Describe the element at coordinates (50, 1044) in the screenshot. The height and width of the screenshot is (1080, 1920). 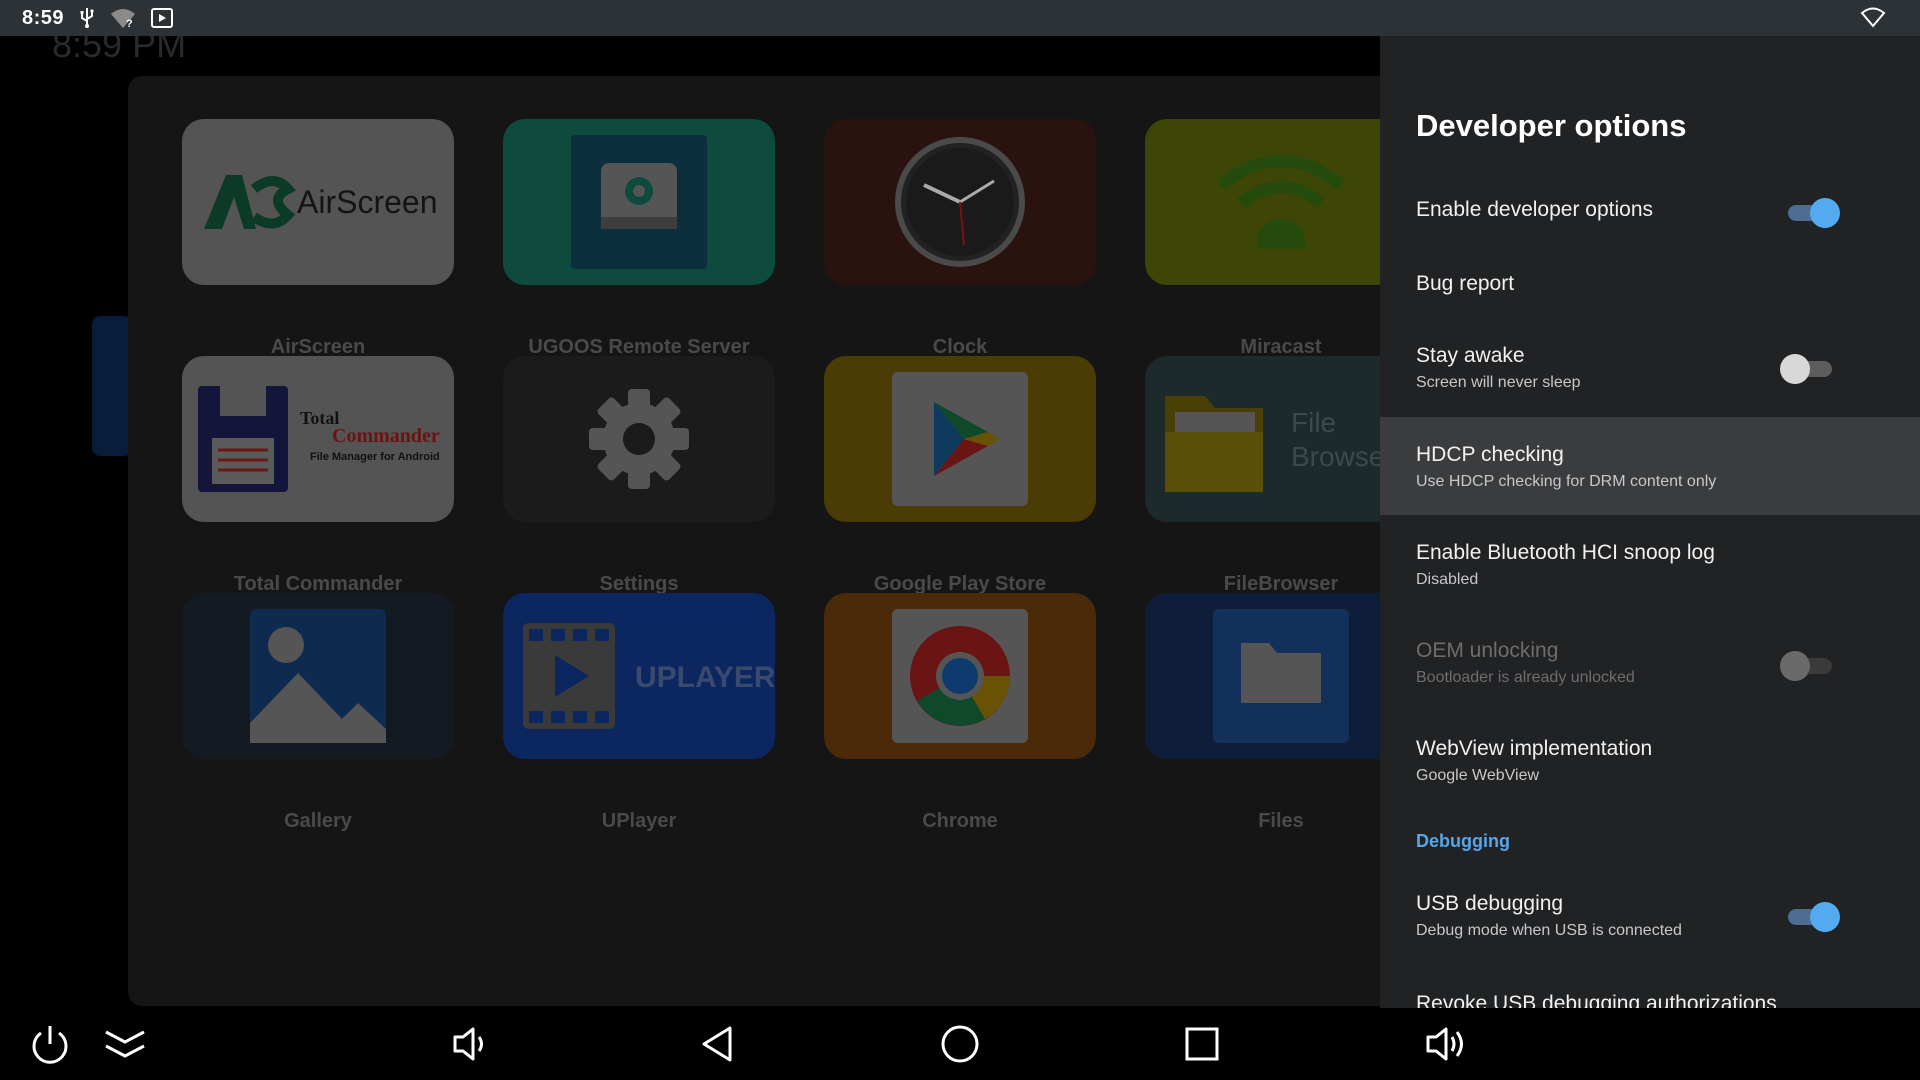
I see `power-icon` at that location.